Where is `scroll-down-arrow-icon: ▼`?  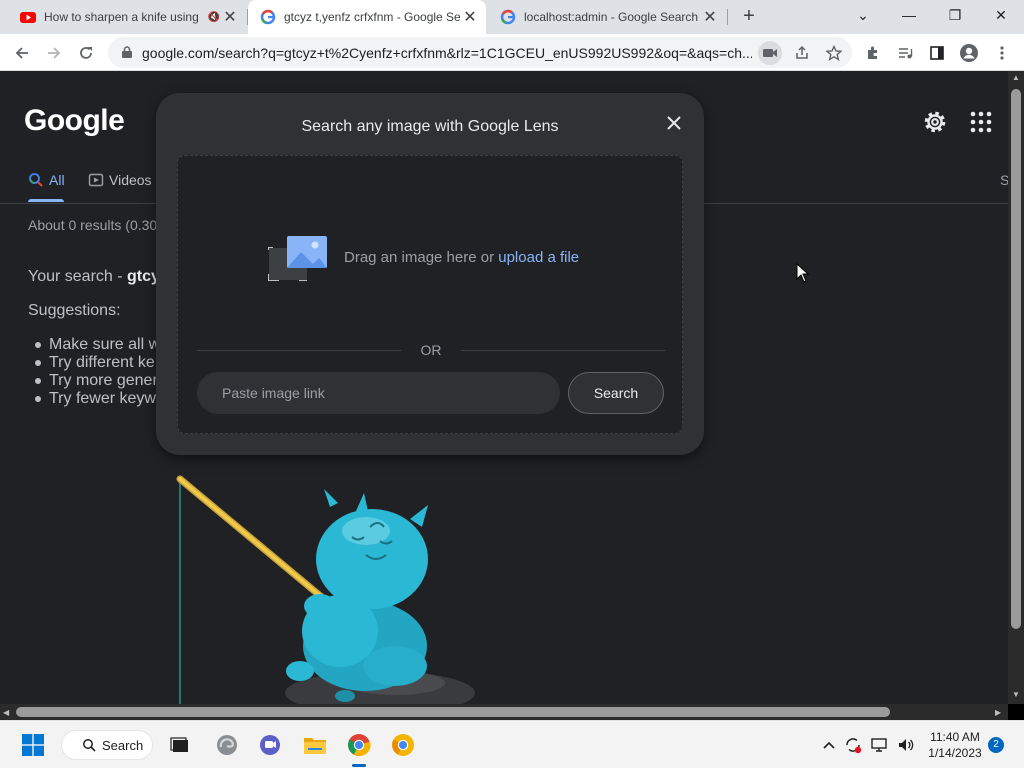
scroll-down-arrow-icon: ▼ is located at coordinates (1016, 694).